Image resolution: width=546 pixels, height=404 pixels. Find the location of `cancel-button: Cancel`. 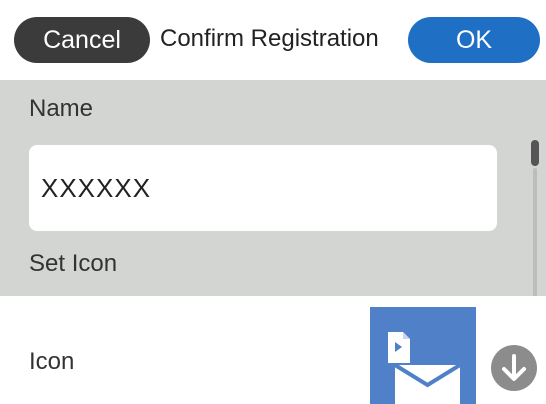

cancel-button: Cancel is located at coordinates (82, 40).